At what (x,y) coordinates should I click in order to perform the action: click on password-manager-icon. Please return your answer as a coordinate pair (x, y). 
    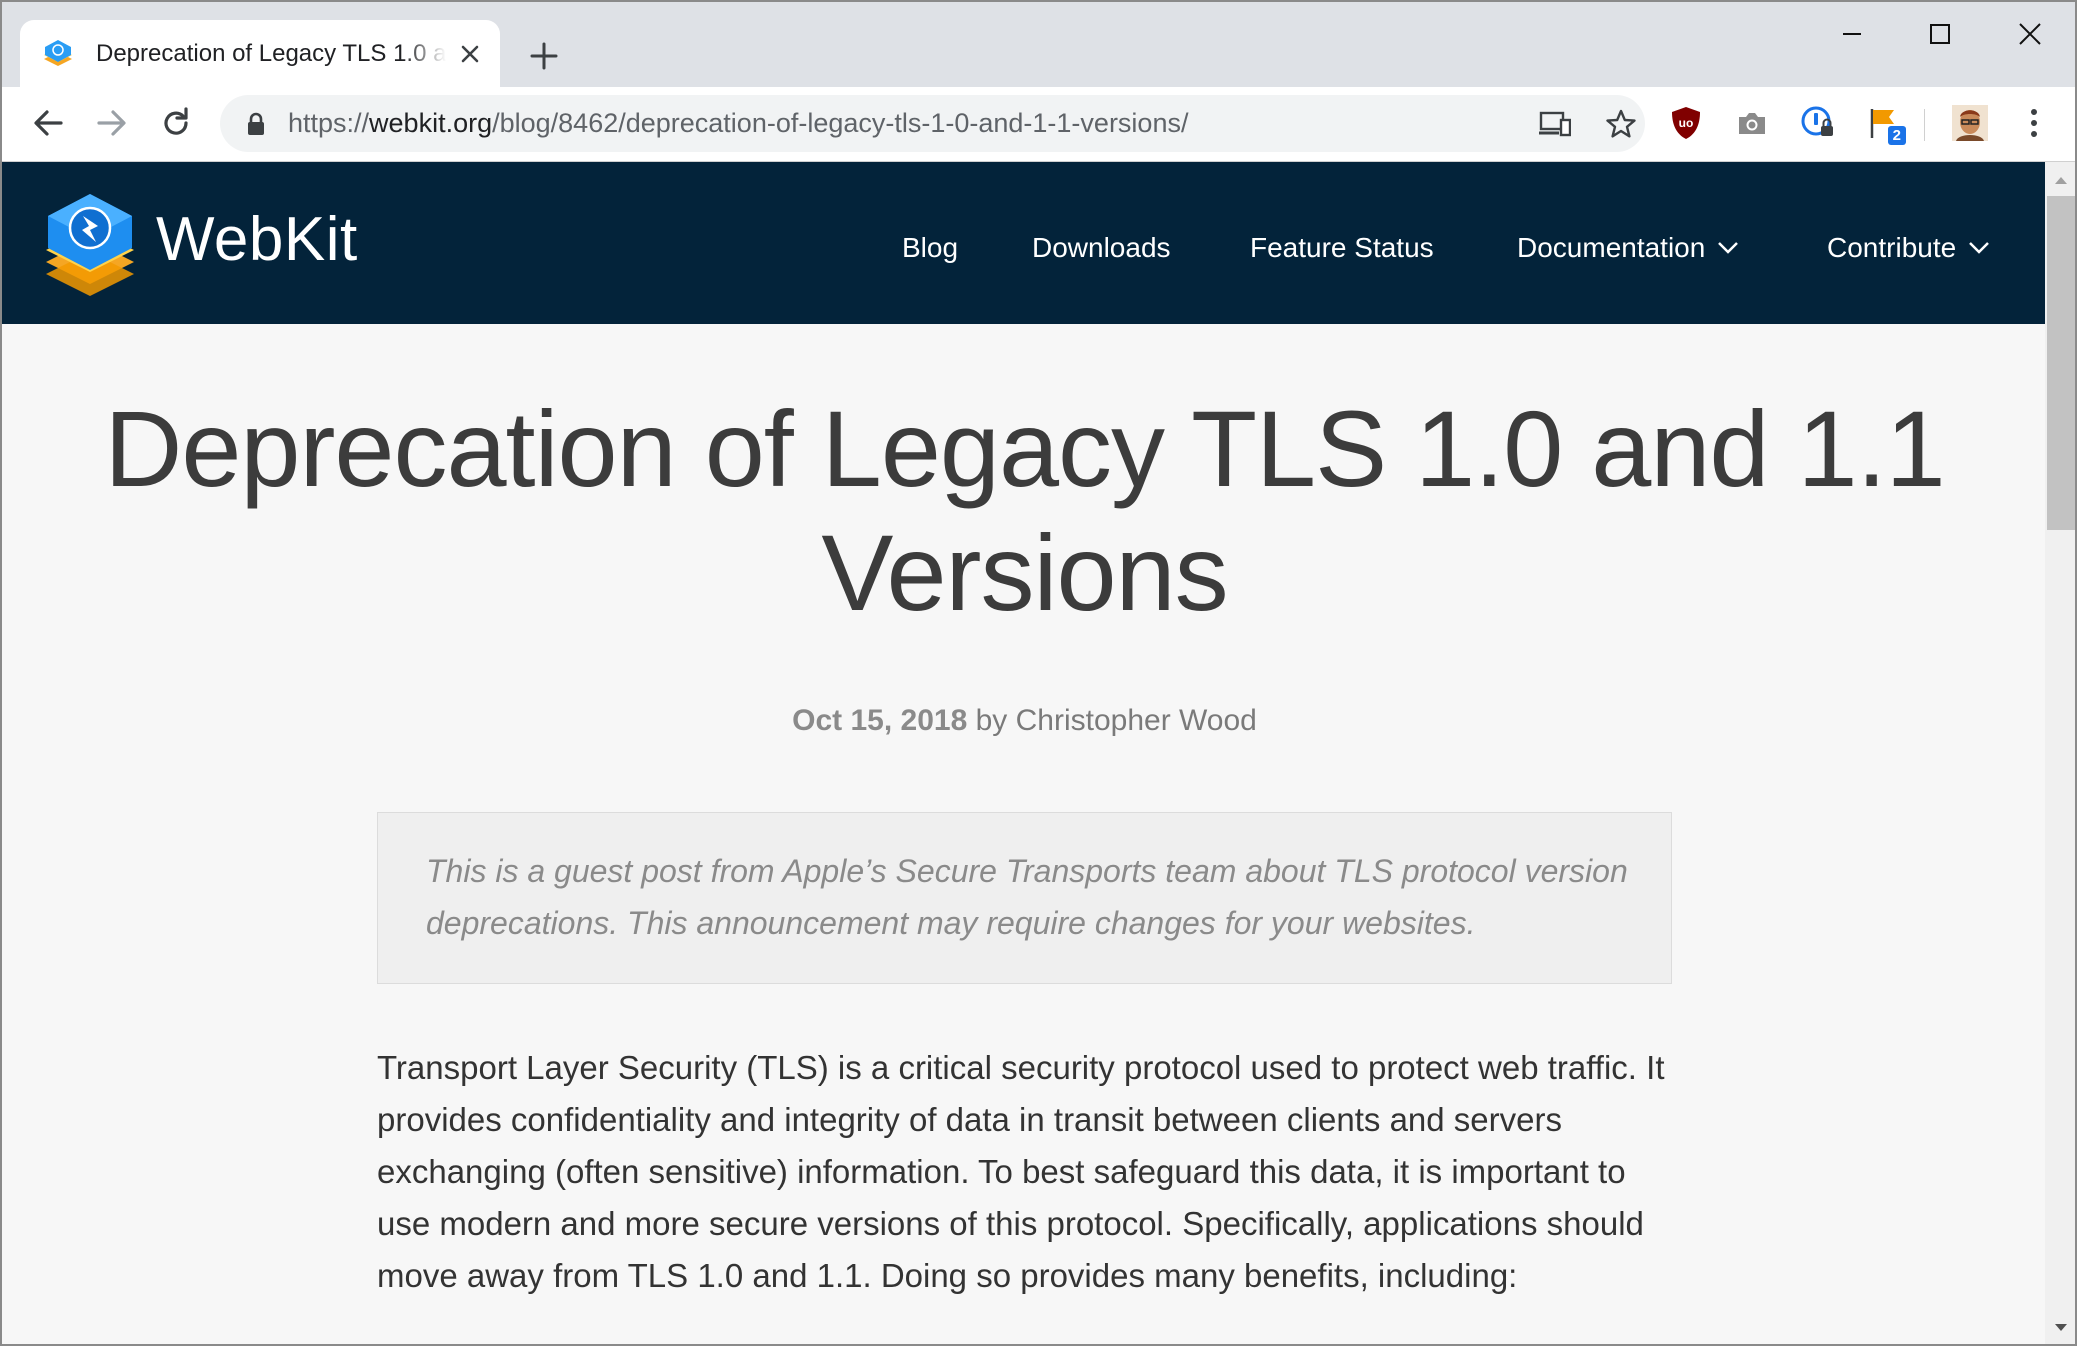
    Looking at the image, I should click on (1817, 121).